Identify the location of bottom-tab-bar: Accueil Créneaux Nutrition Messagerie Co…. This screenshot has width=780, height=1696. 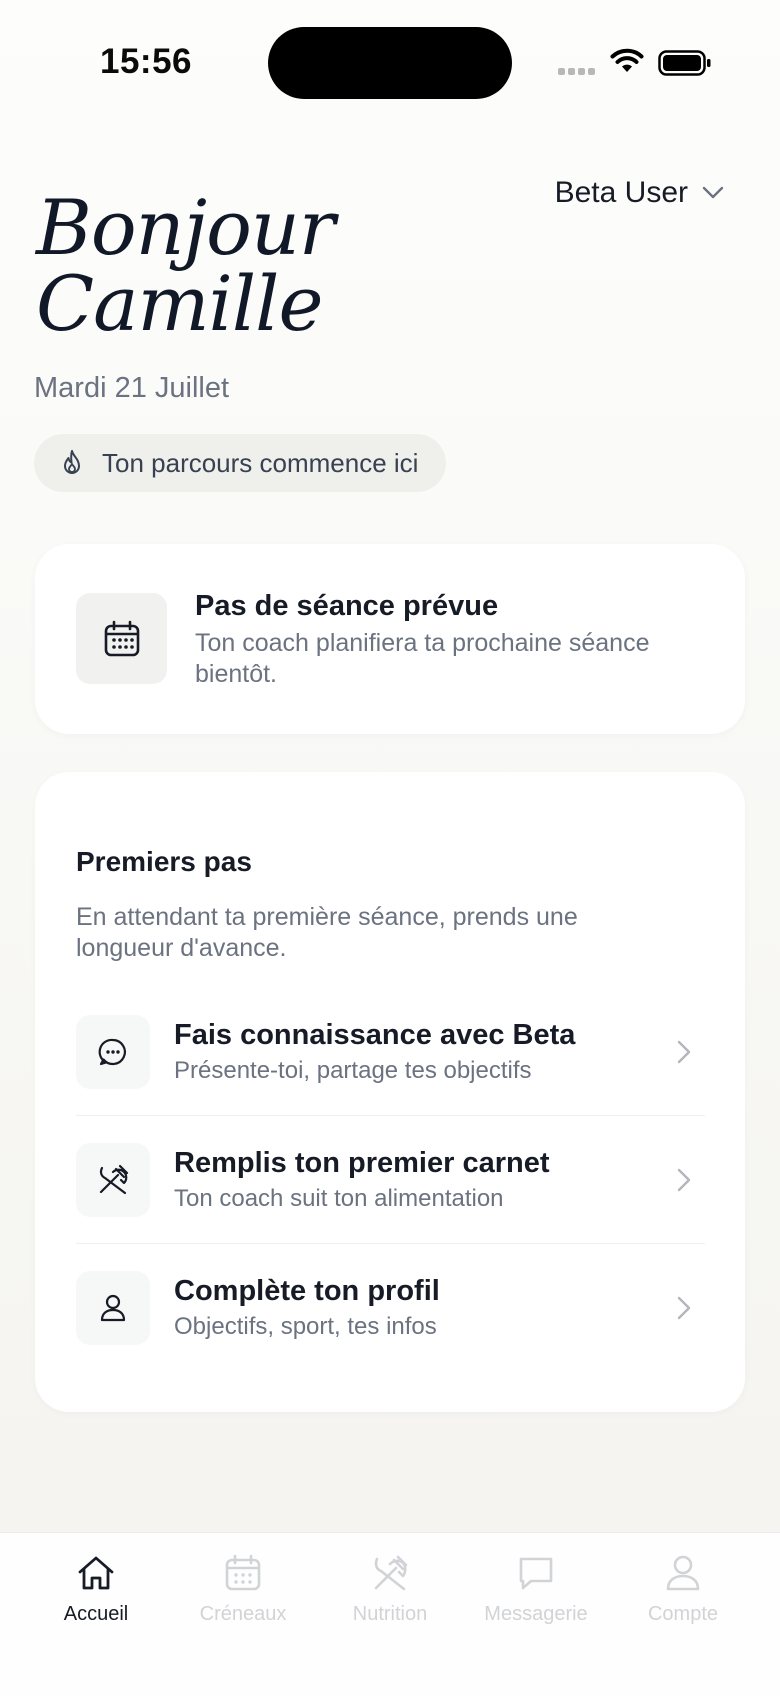
(390, 1614).